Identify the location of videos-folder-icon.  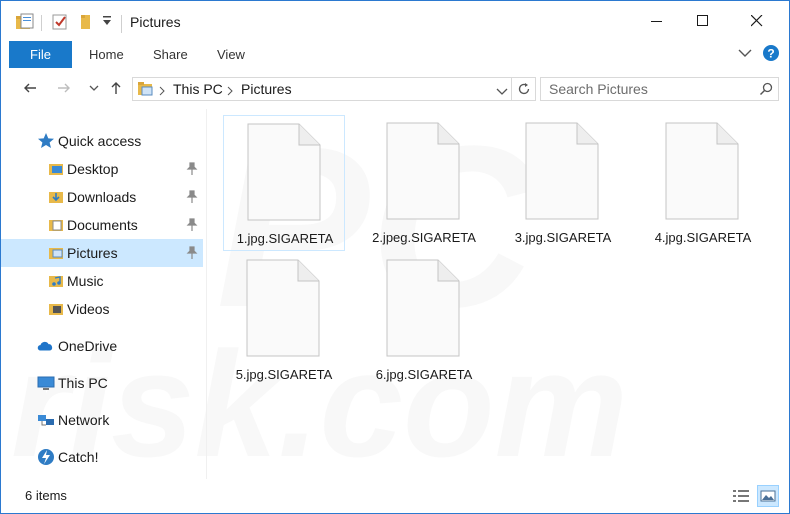
(56, 309).